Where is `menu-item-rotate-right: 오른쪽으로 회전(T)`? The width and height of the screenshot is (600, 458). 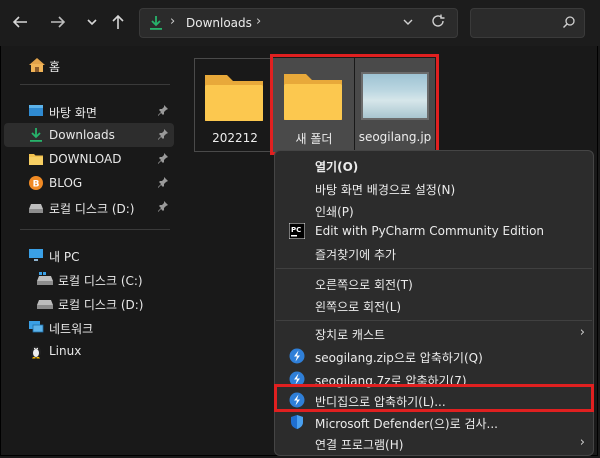 menu-item-rotate-right: 오른쪽으로 회전(T) is located at coordinates (434, 283).